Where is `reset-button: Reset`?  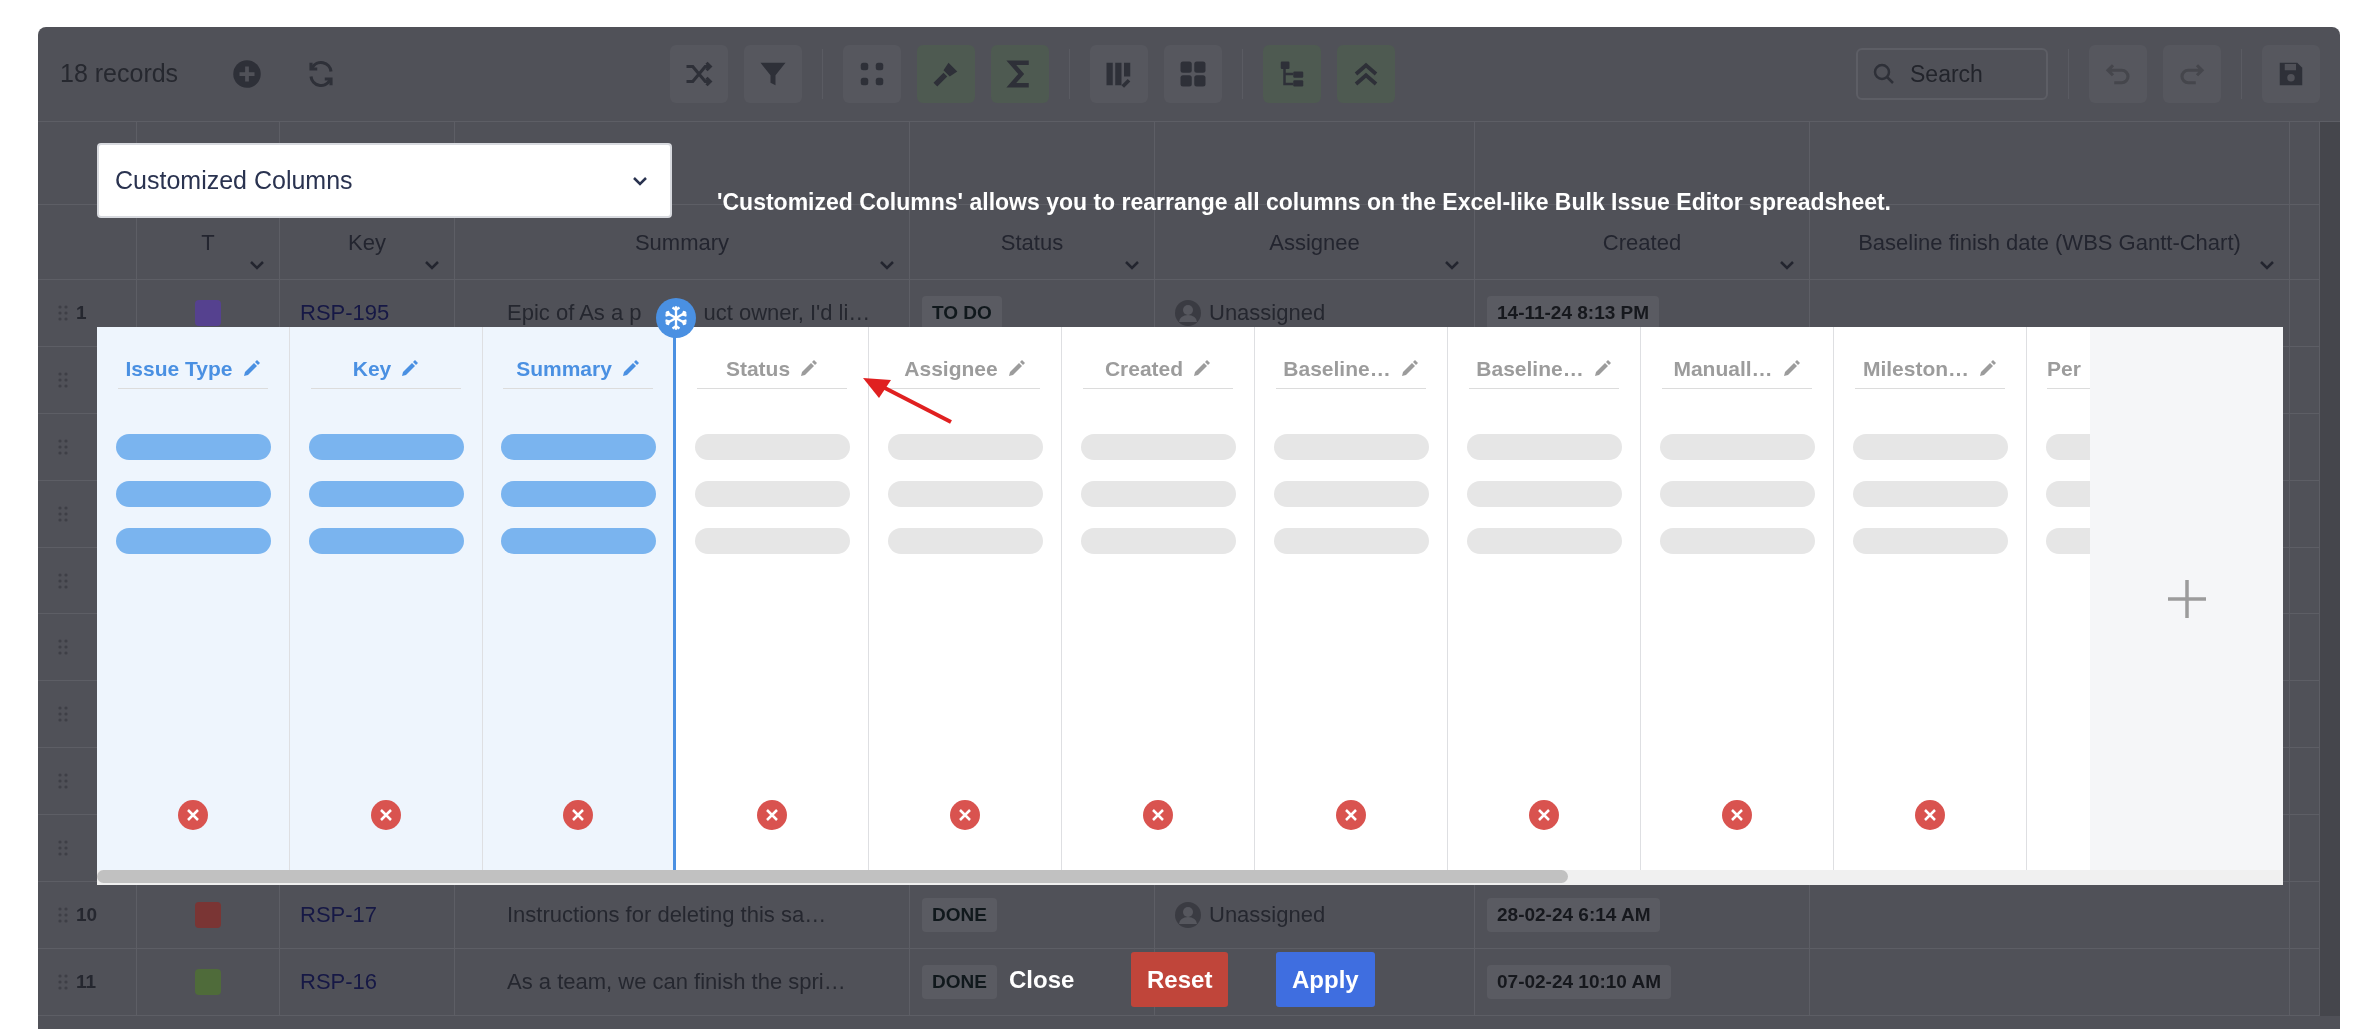
reset-button: Reset is located at coordinates (1180, 979).